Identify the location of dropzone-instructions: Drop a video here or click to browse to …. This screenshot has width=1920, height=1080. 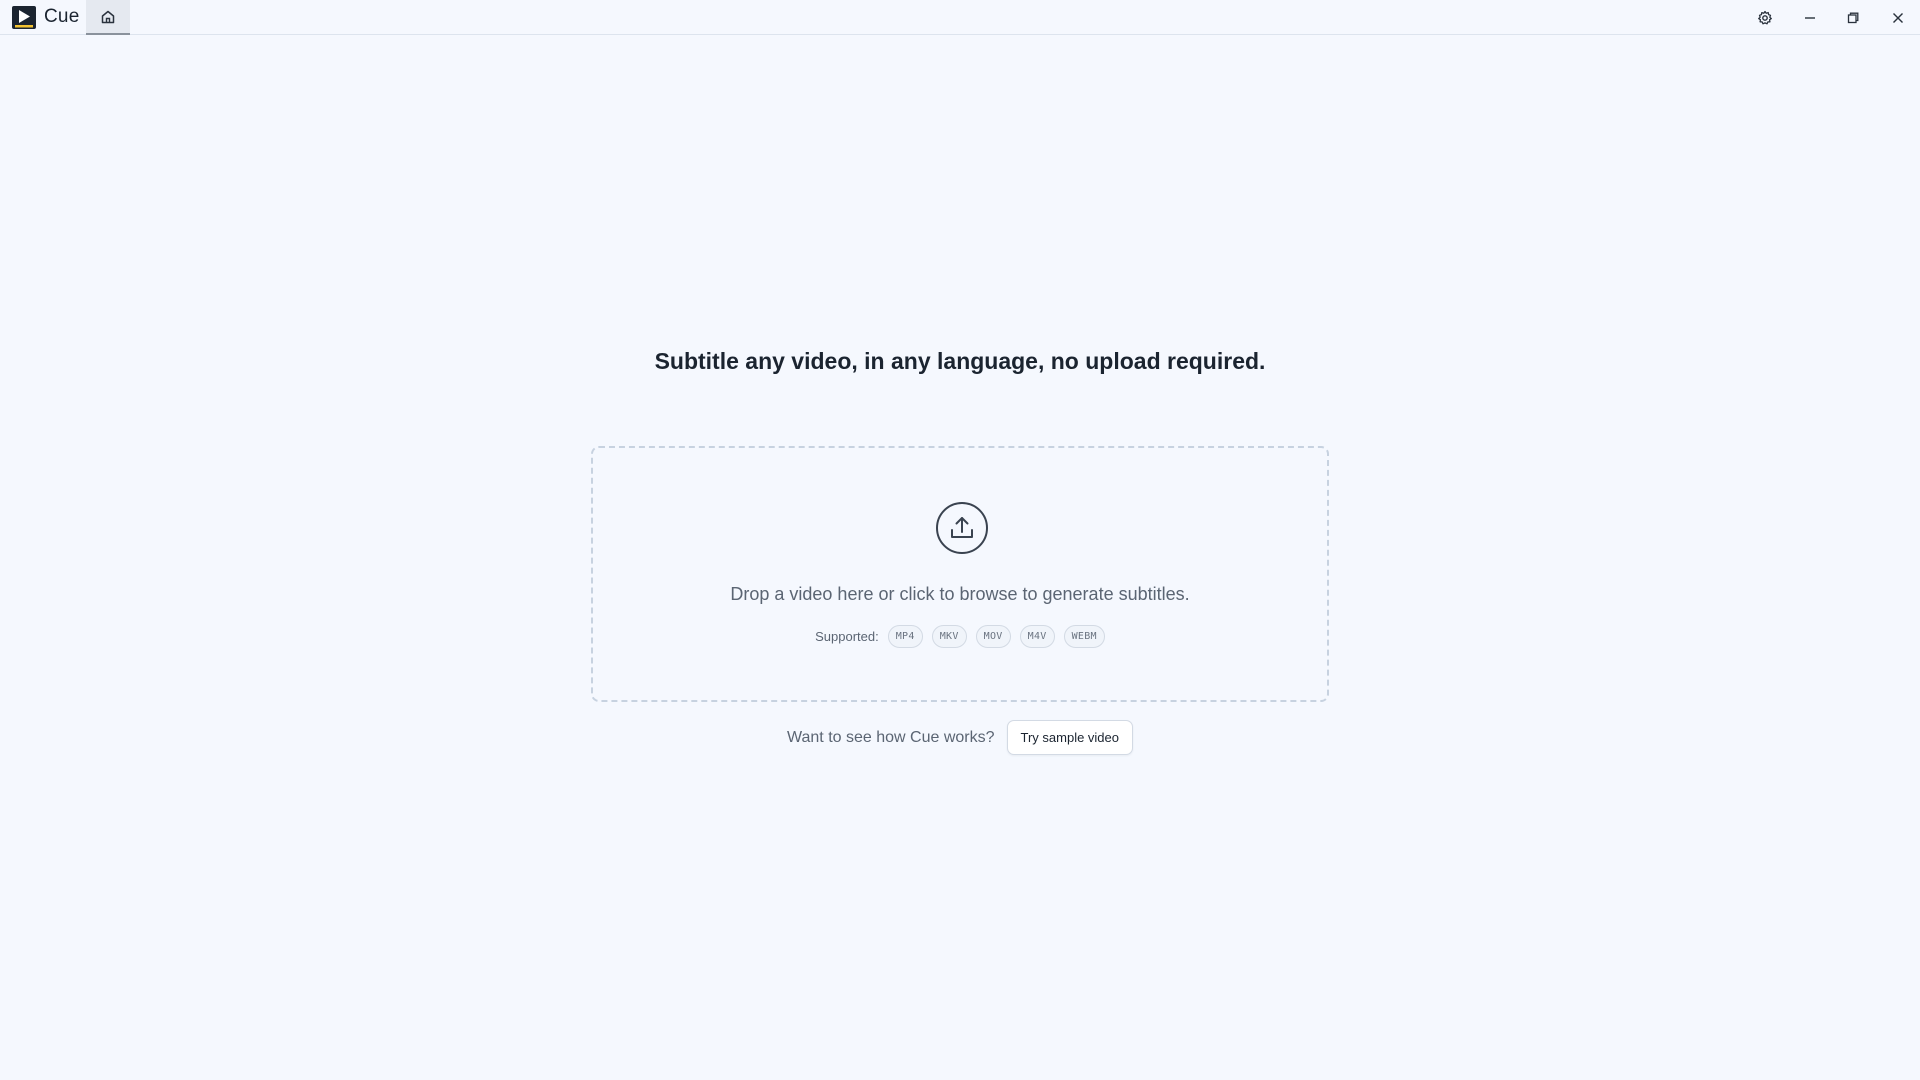
(960, 594).